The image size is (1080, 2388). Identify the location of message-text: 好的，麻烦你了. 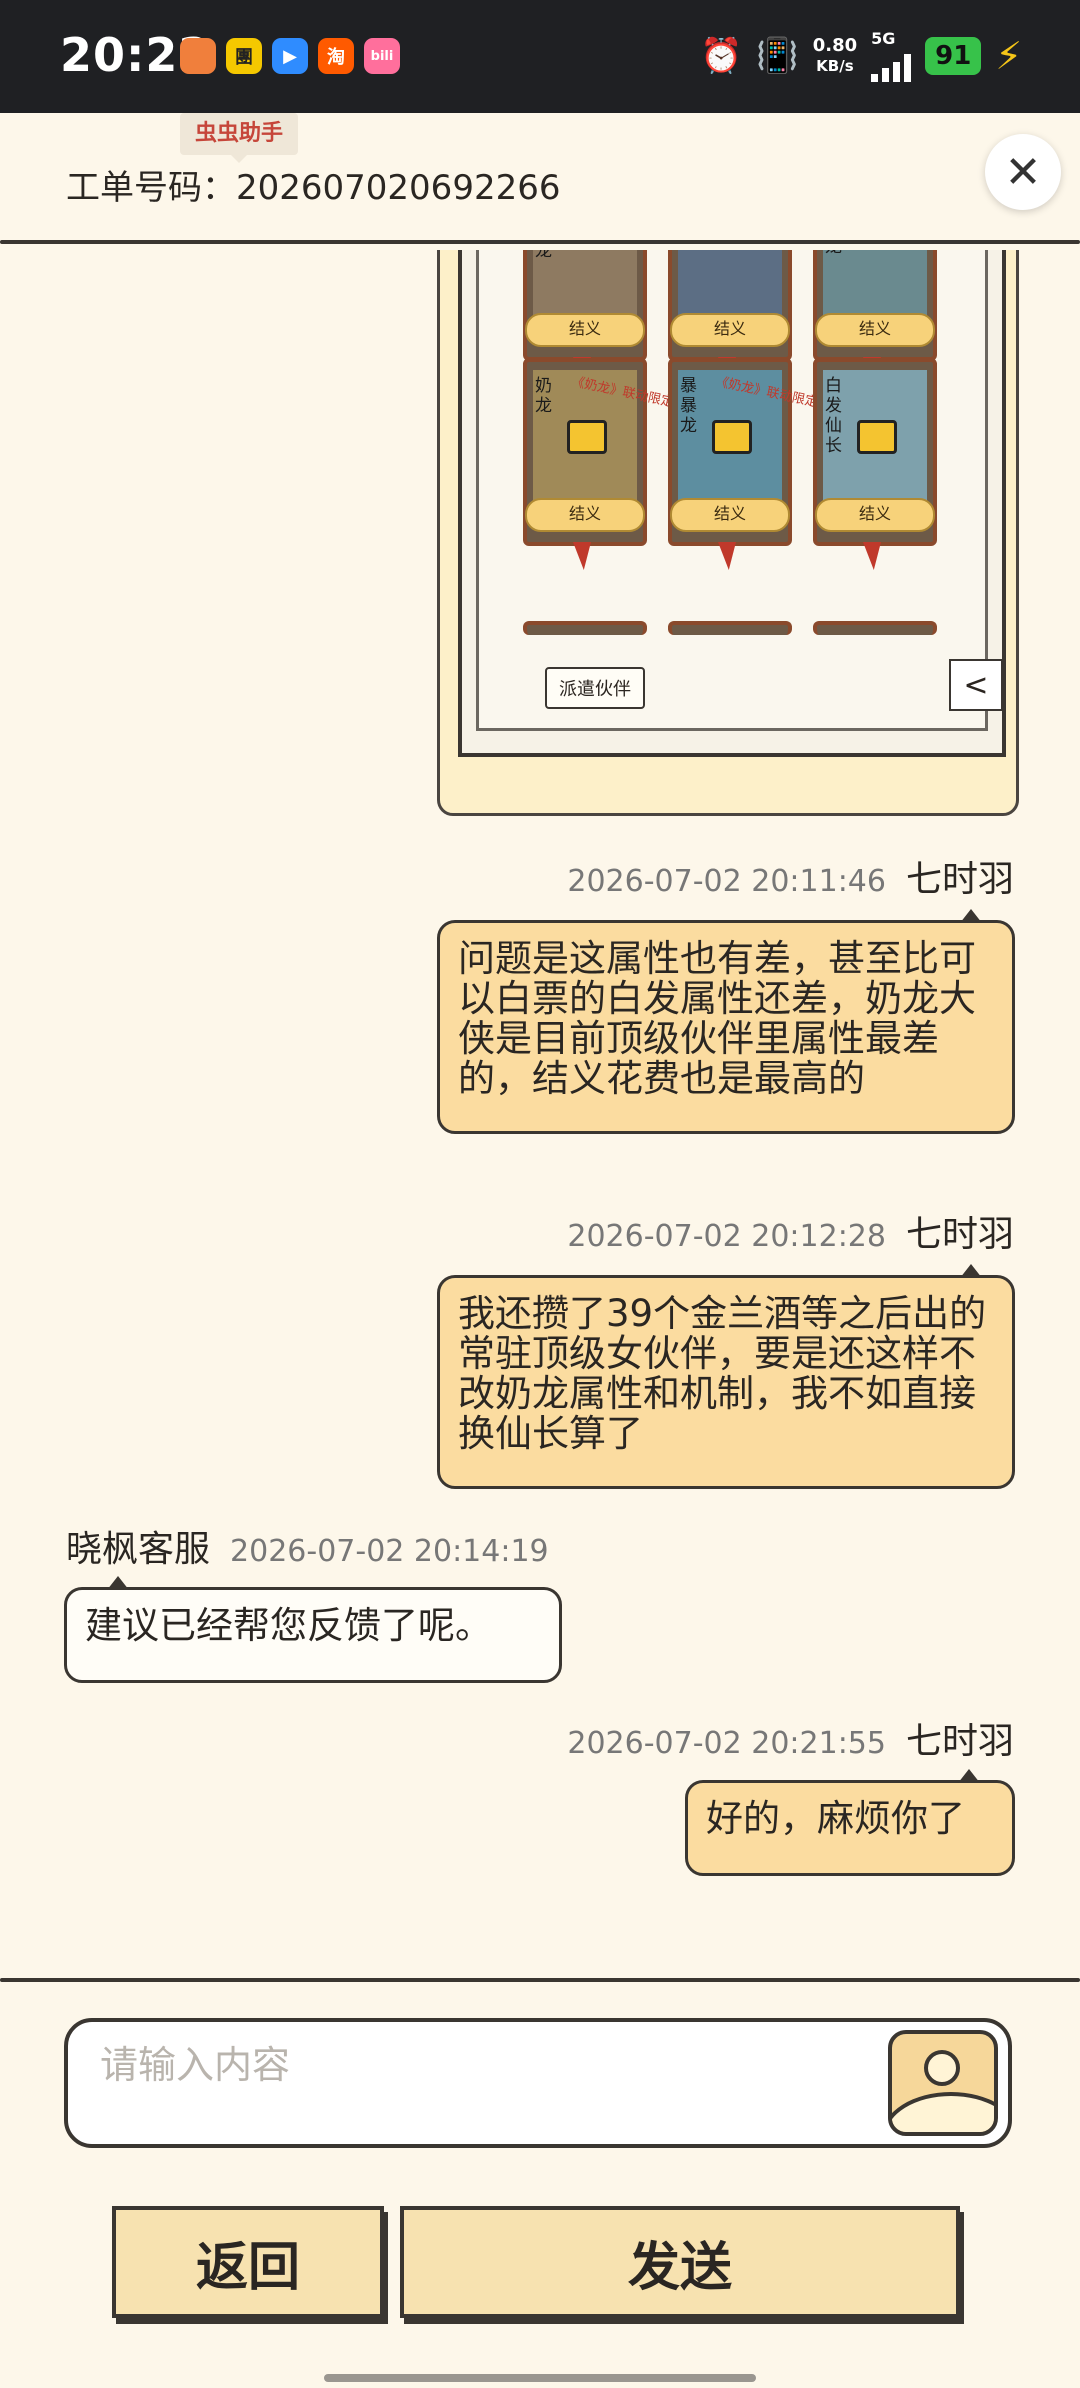
(835, 1818).